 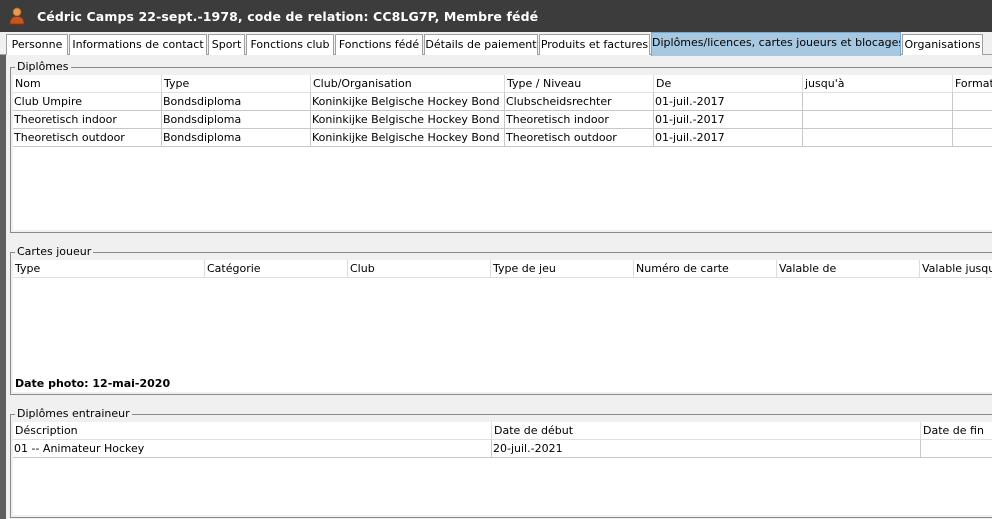 I want to click on tab-fonctions-club: Fonctions club, so click(x=290, y=44).